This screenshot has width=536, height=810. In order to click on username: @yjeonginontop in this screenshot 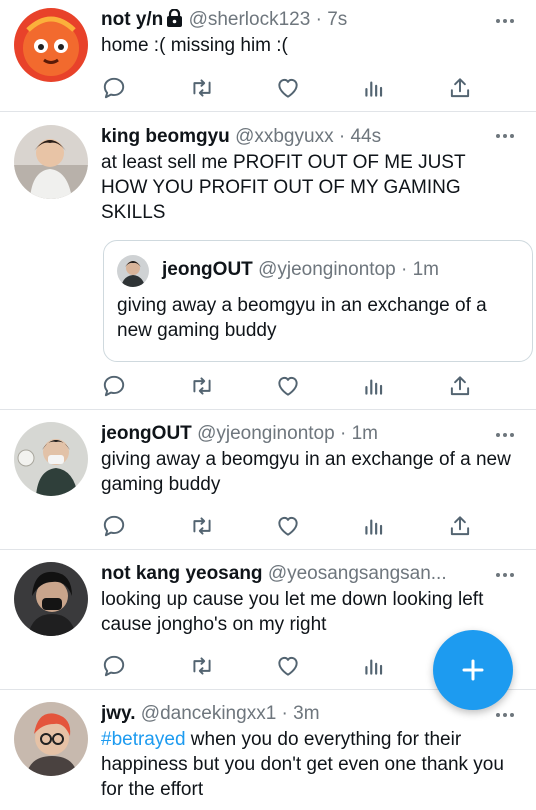, I will do `click(266, 433)`.